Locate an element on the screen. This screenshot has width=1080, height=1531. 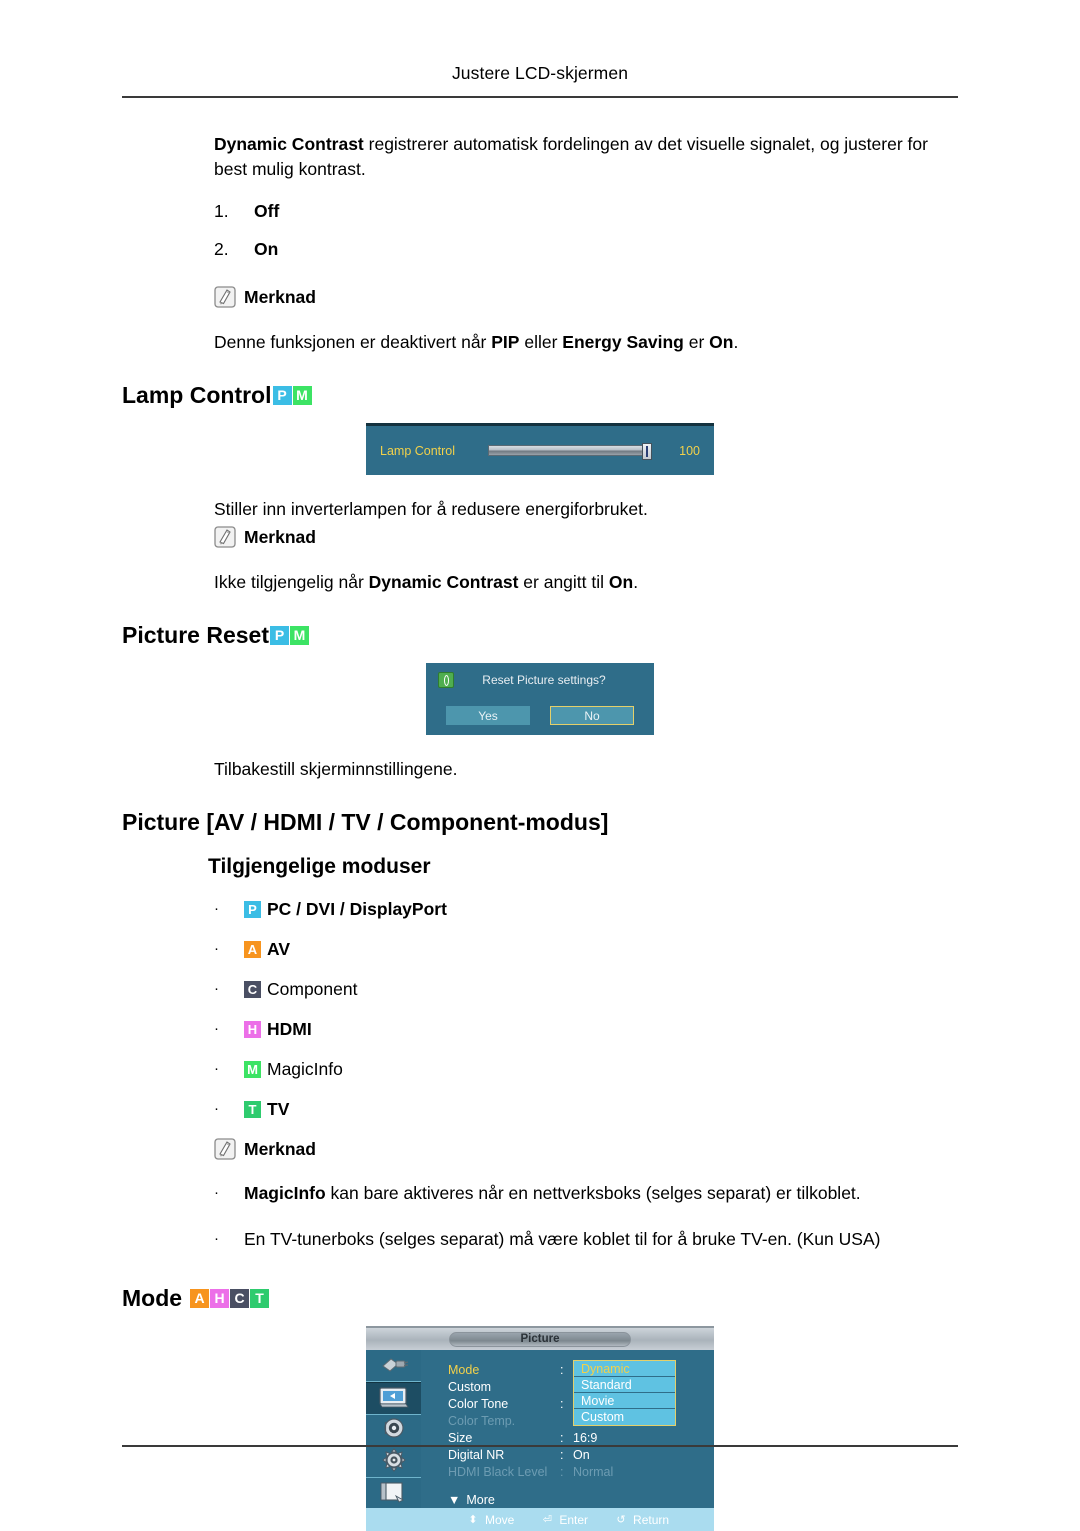
sidebar-item-picture is located at coordinates (393, 1398).